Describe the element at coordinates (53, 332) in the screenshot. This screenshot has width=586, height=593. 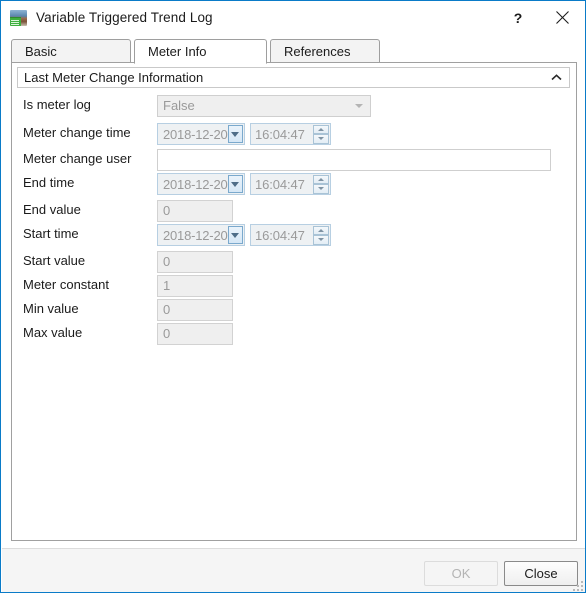
I see `label-max-value: Max value` at that location.